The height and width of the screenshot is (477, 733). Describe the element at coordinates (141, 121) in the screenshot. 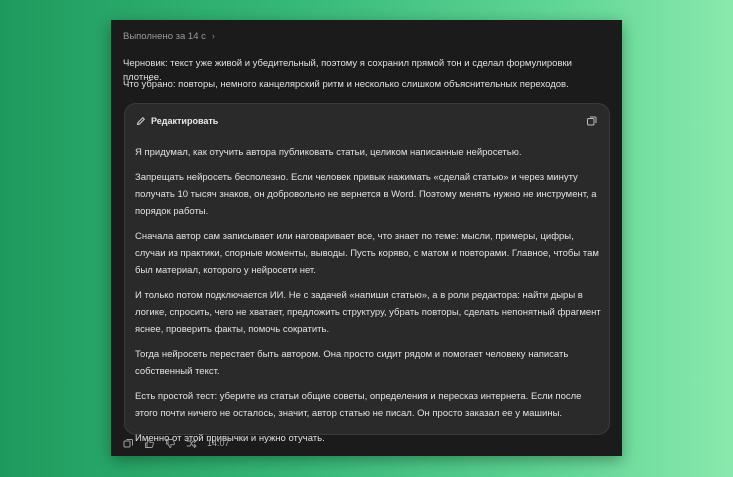

I see `pencil-icon` at that location.